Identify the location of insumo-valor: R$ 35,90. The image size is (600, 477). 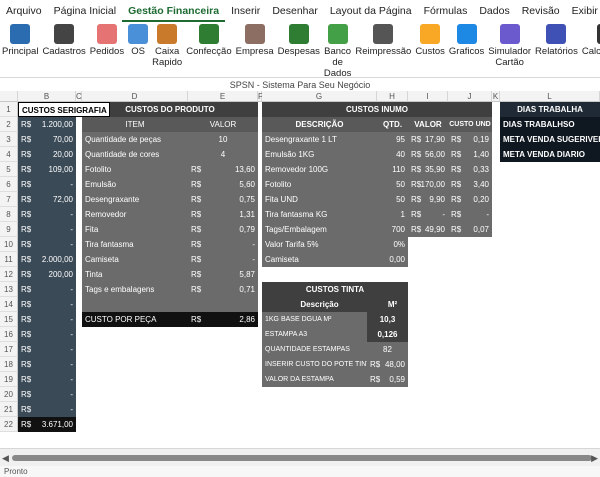
(428, 169).